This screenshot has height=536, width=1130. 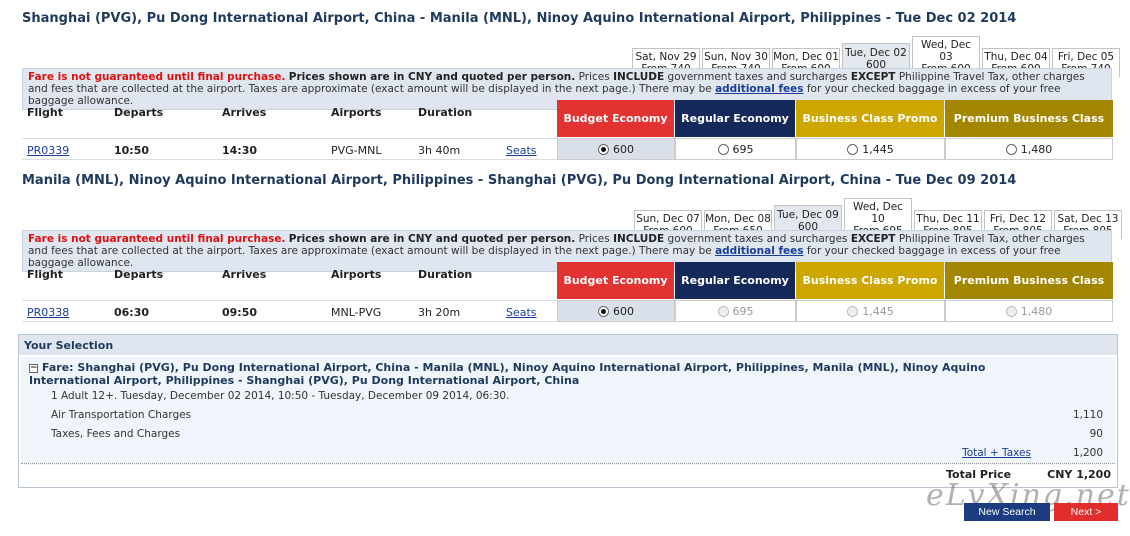 What do you see at coordinates (132, 150) in the screenshot?
I see `departs-time: 10:50` at bounding box center [132, 150].